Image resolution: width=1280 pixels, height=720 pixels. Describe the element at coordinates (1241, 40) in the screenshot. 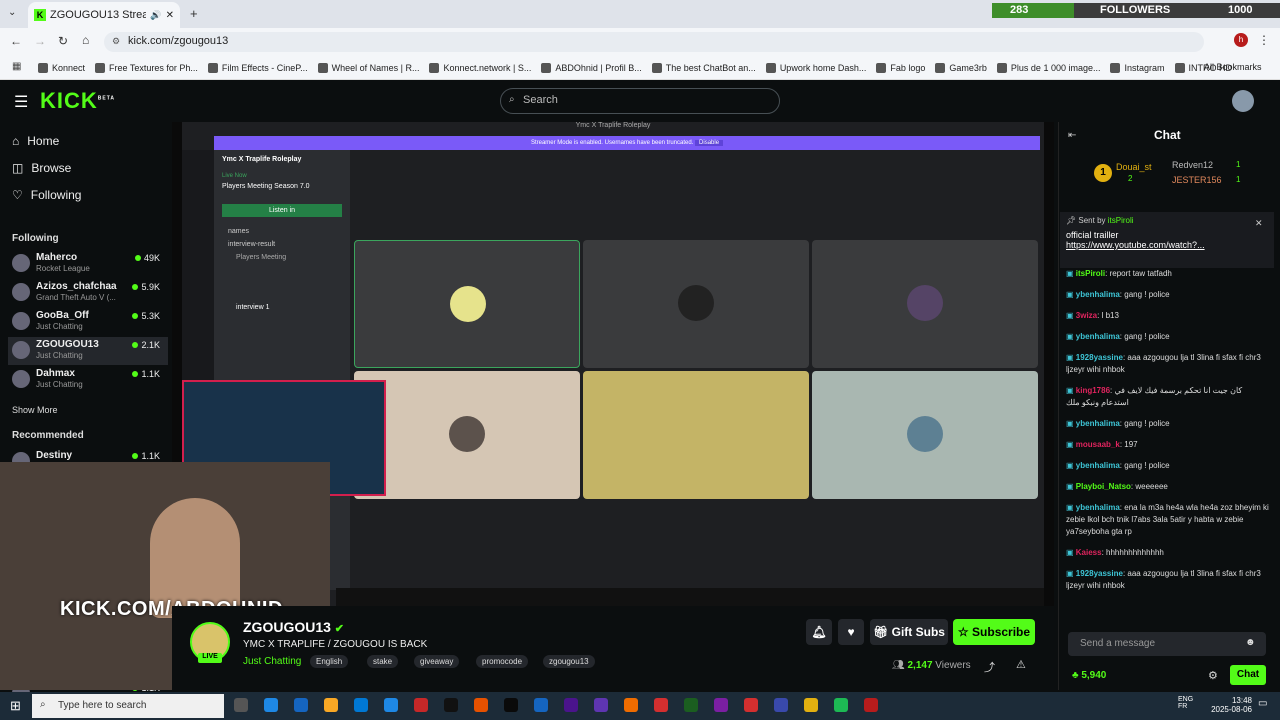

I see `profile-icon: h` at that location.